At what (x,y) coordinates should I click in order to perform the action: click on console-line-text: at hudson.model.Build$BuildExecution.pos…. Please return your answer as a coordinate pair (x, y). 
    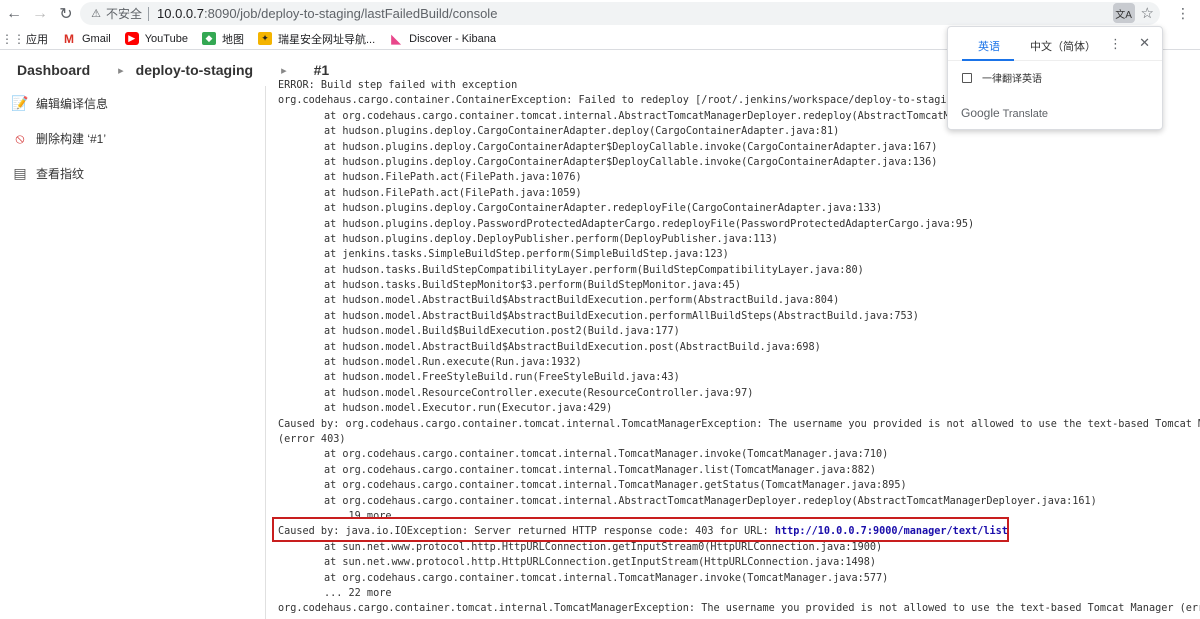
    Looking at the image, I should click on (502, 332).